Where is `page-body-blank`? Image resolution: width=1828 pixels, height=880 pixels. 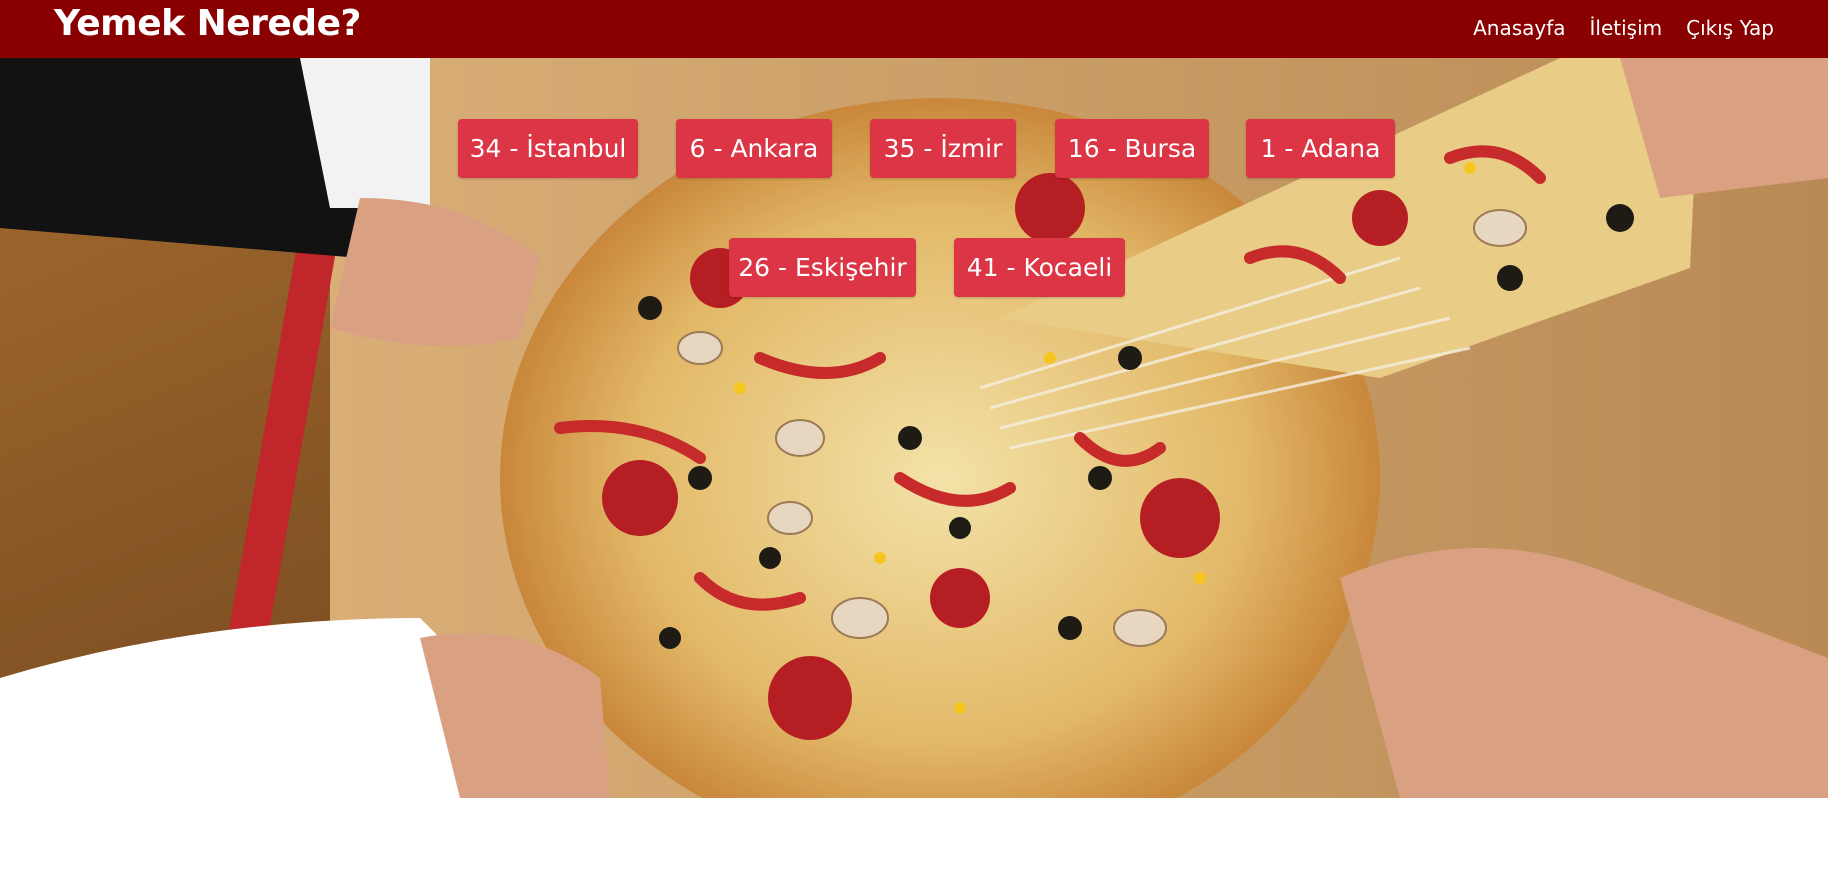 page-body-blank is located at coordinates (914, 839).